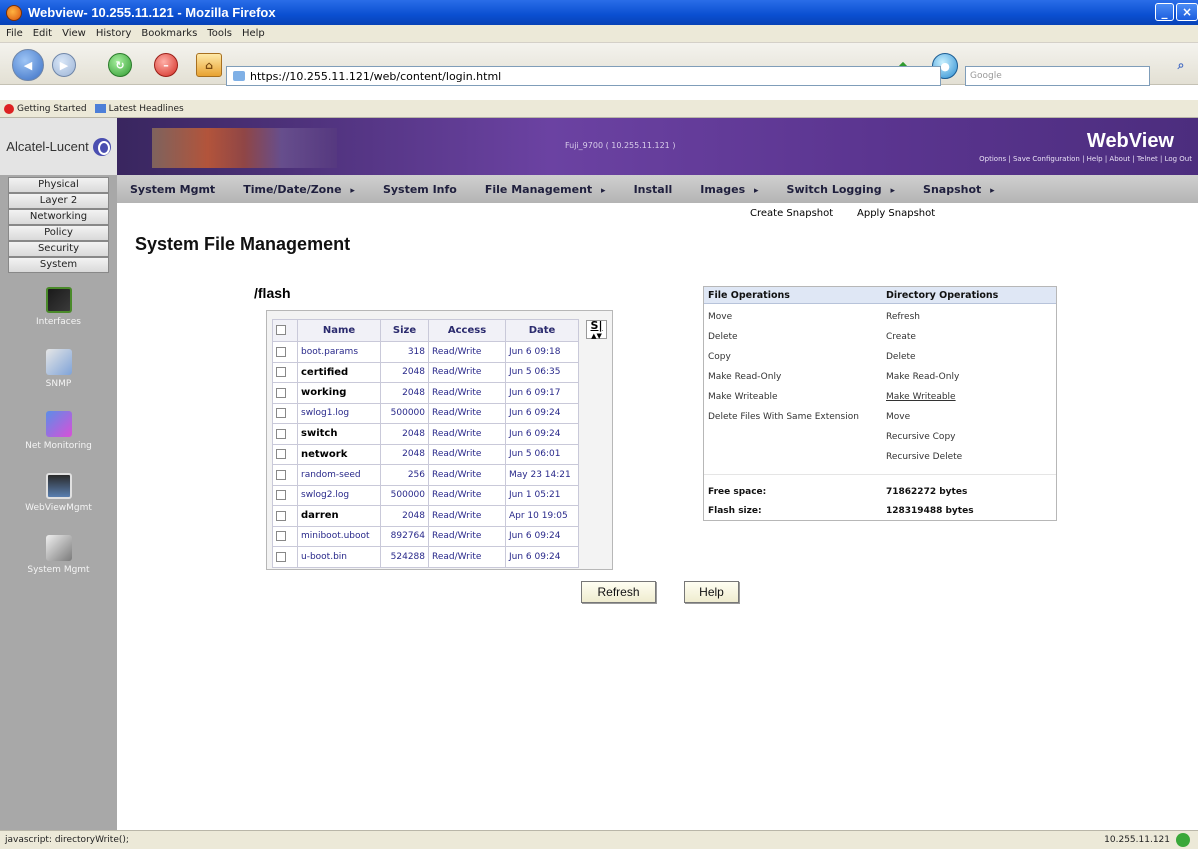 Image resolution: width=1198 pixels, height=849 pixels. What do you see at coordinates (425, 475) in the screenshot?
I see `table-row: random-seed 256 Read/Write May 23 14:21` at bounding box center [425, 475].